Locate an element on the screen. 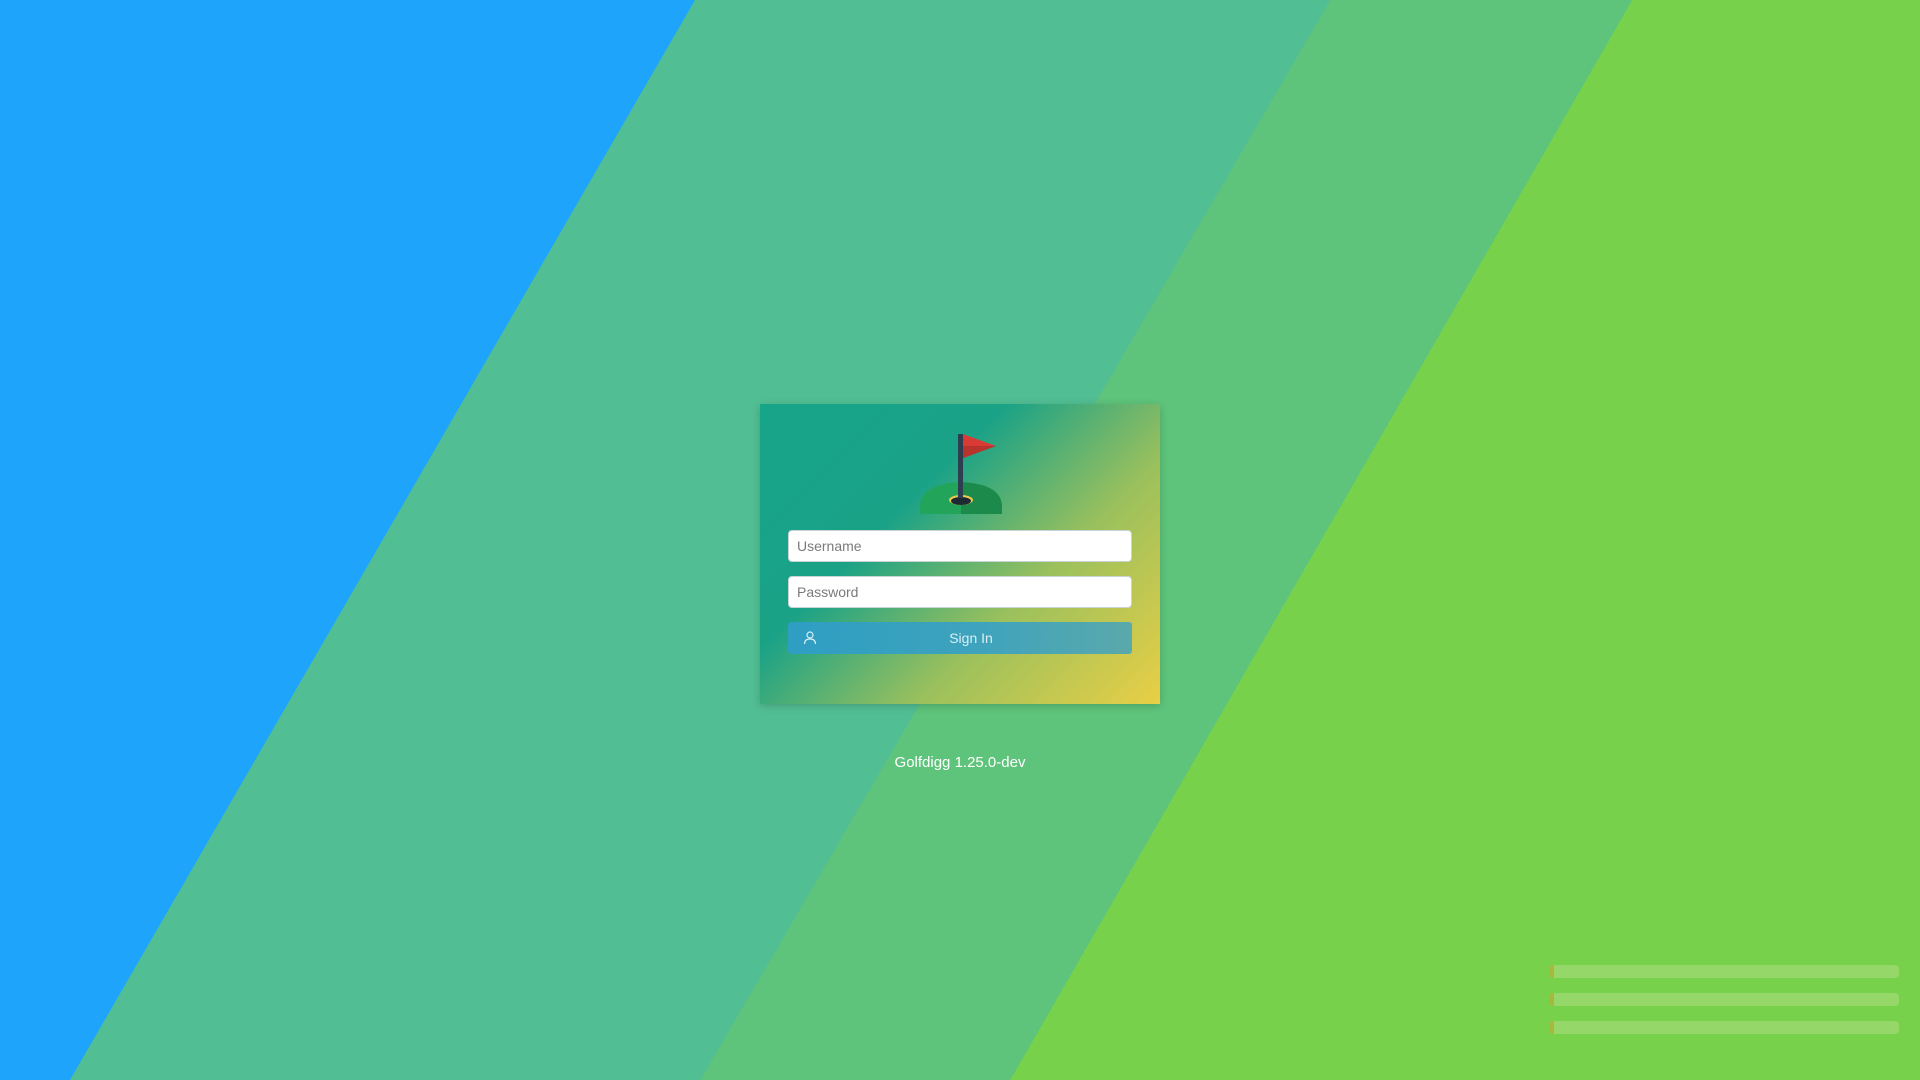  sign-in-label: Sign In is located at coordinates (971, 638).